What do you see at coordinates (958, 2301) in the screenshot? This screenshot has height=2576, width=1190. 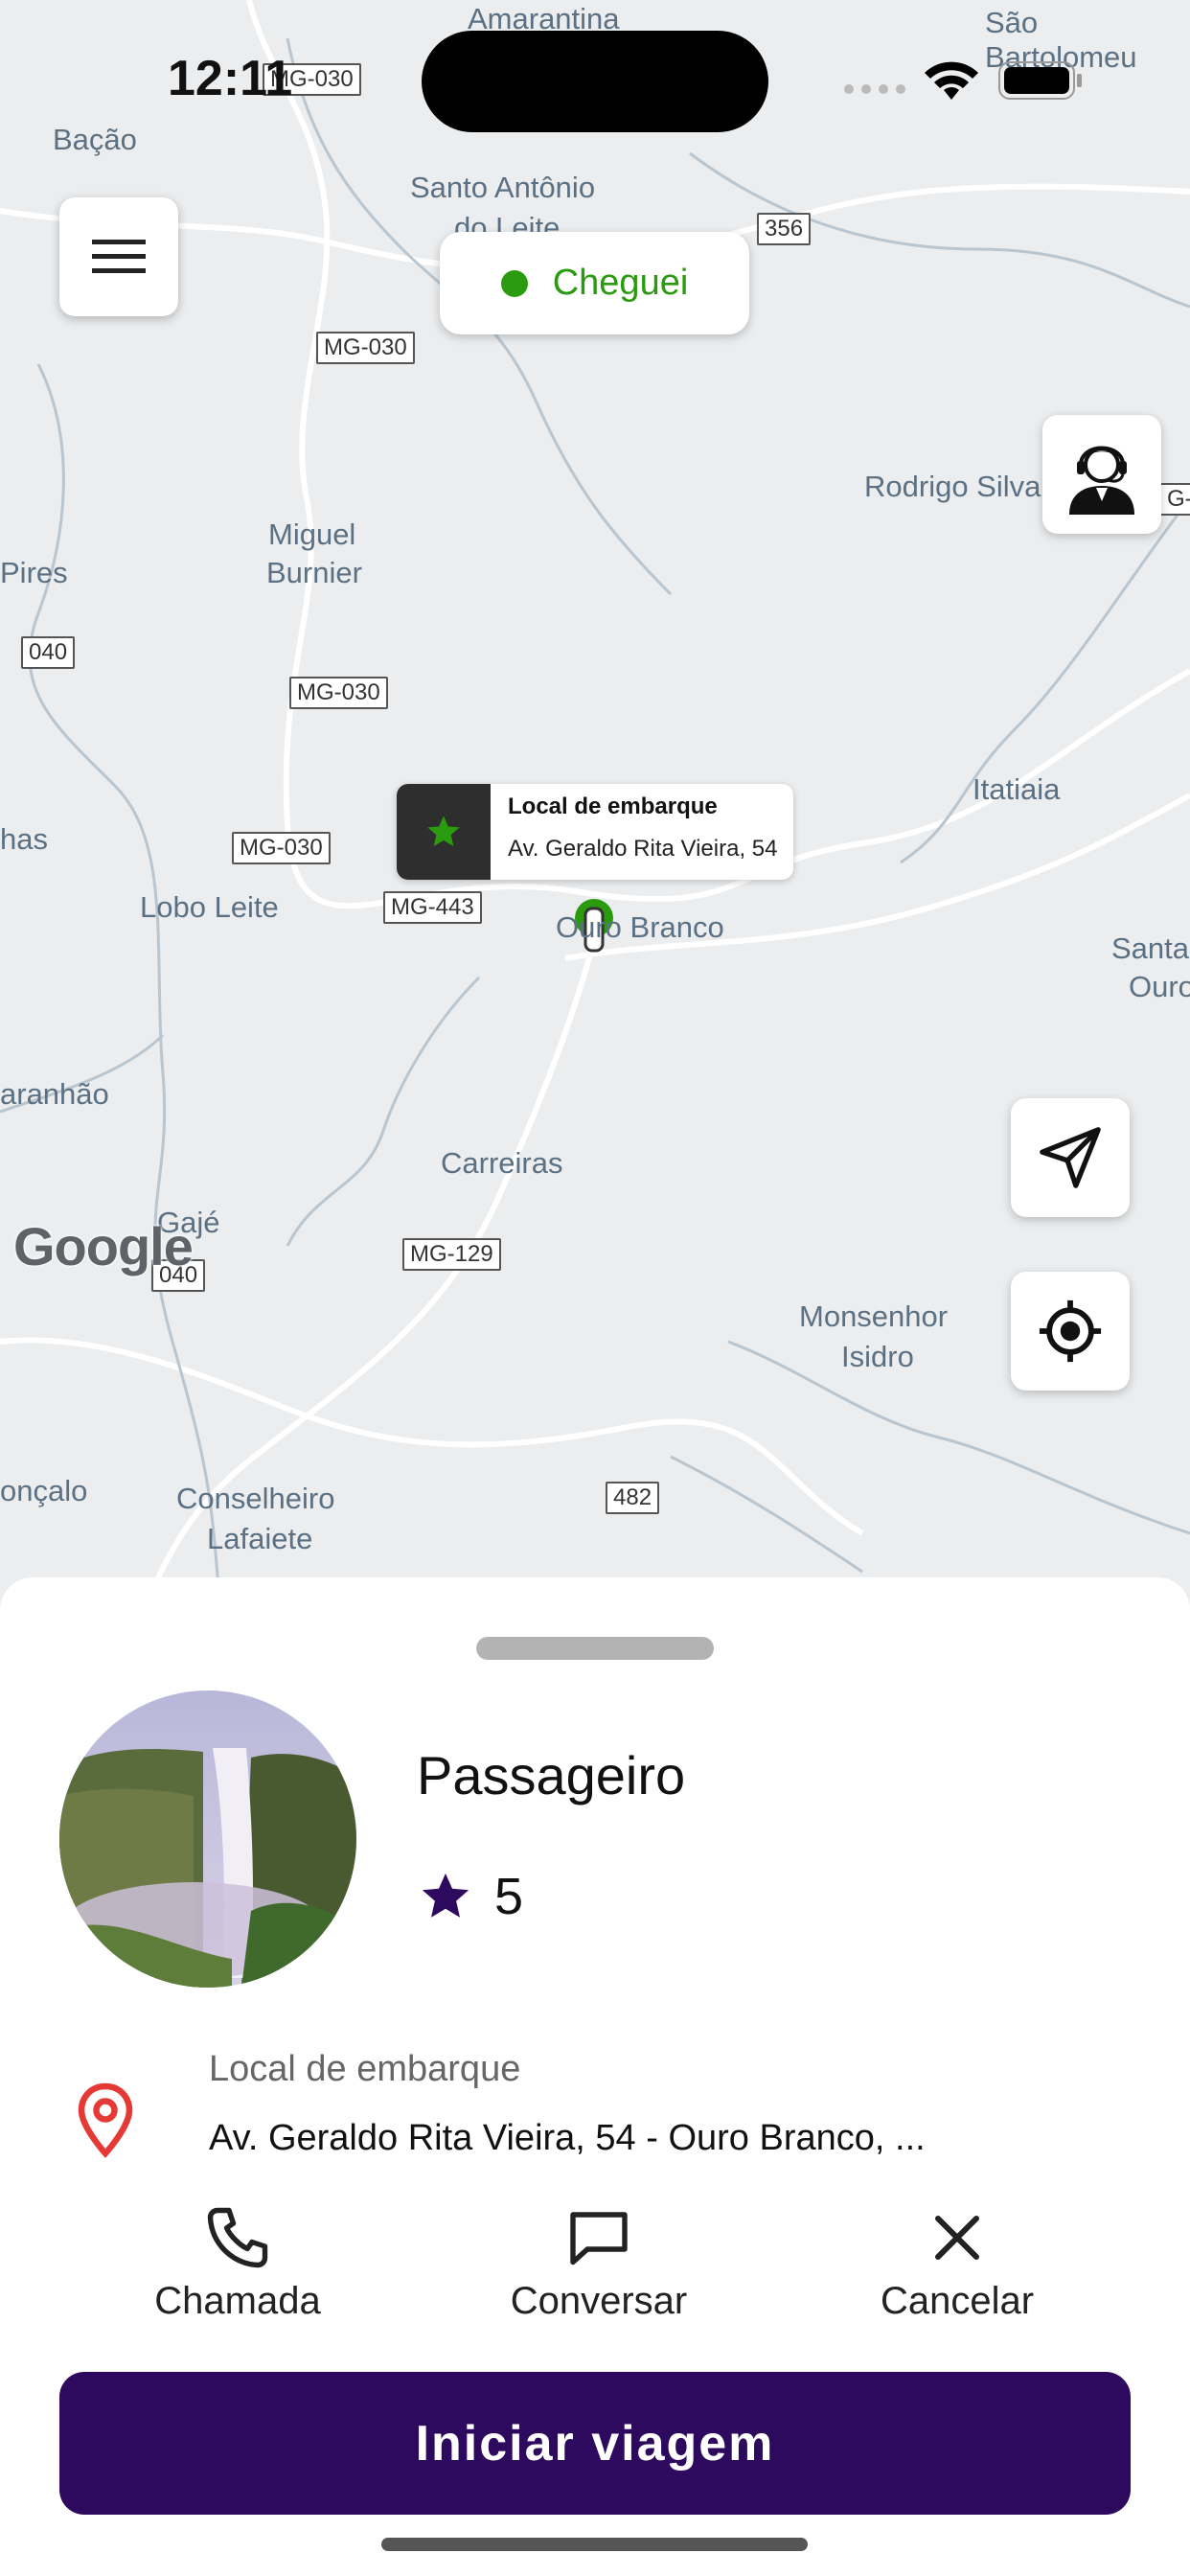 I see `cancel-label: Cancelar` at bounding box center [958, 2301].